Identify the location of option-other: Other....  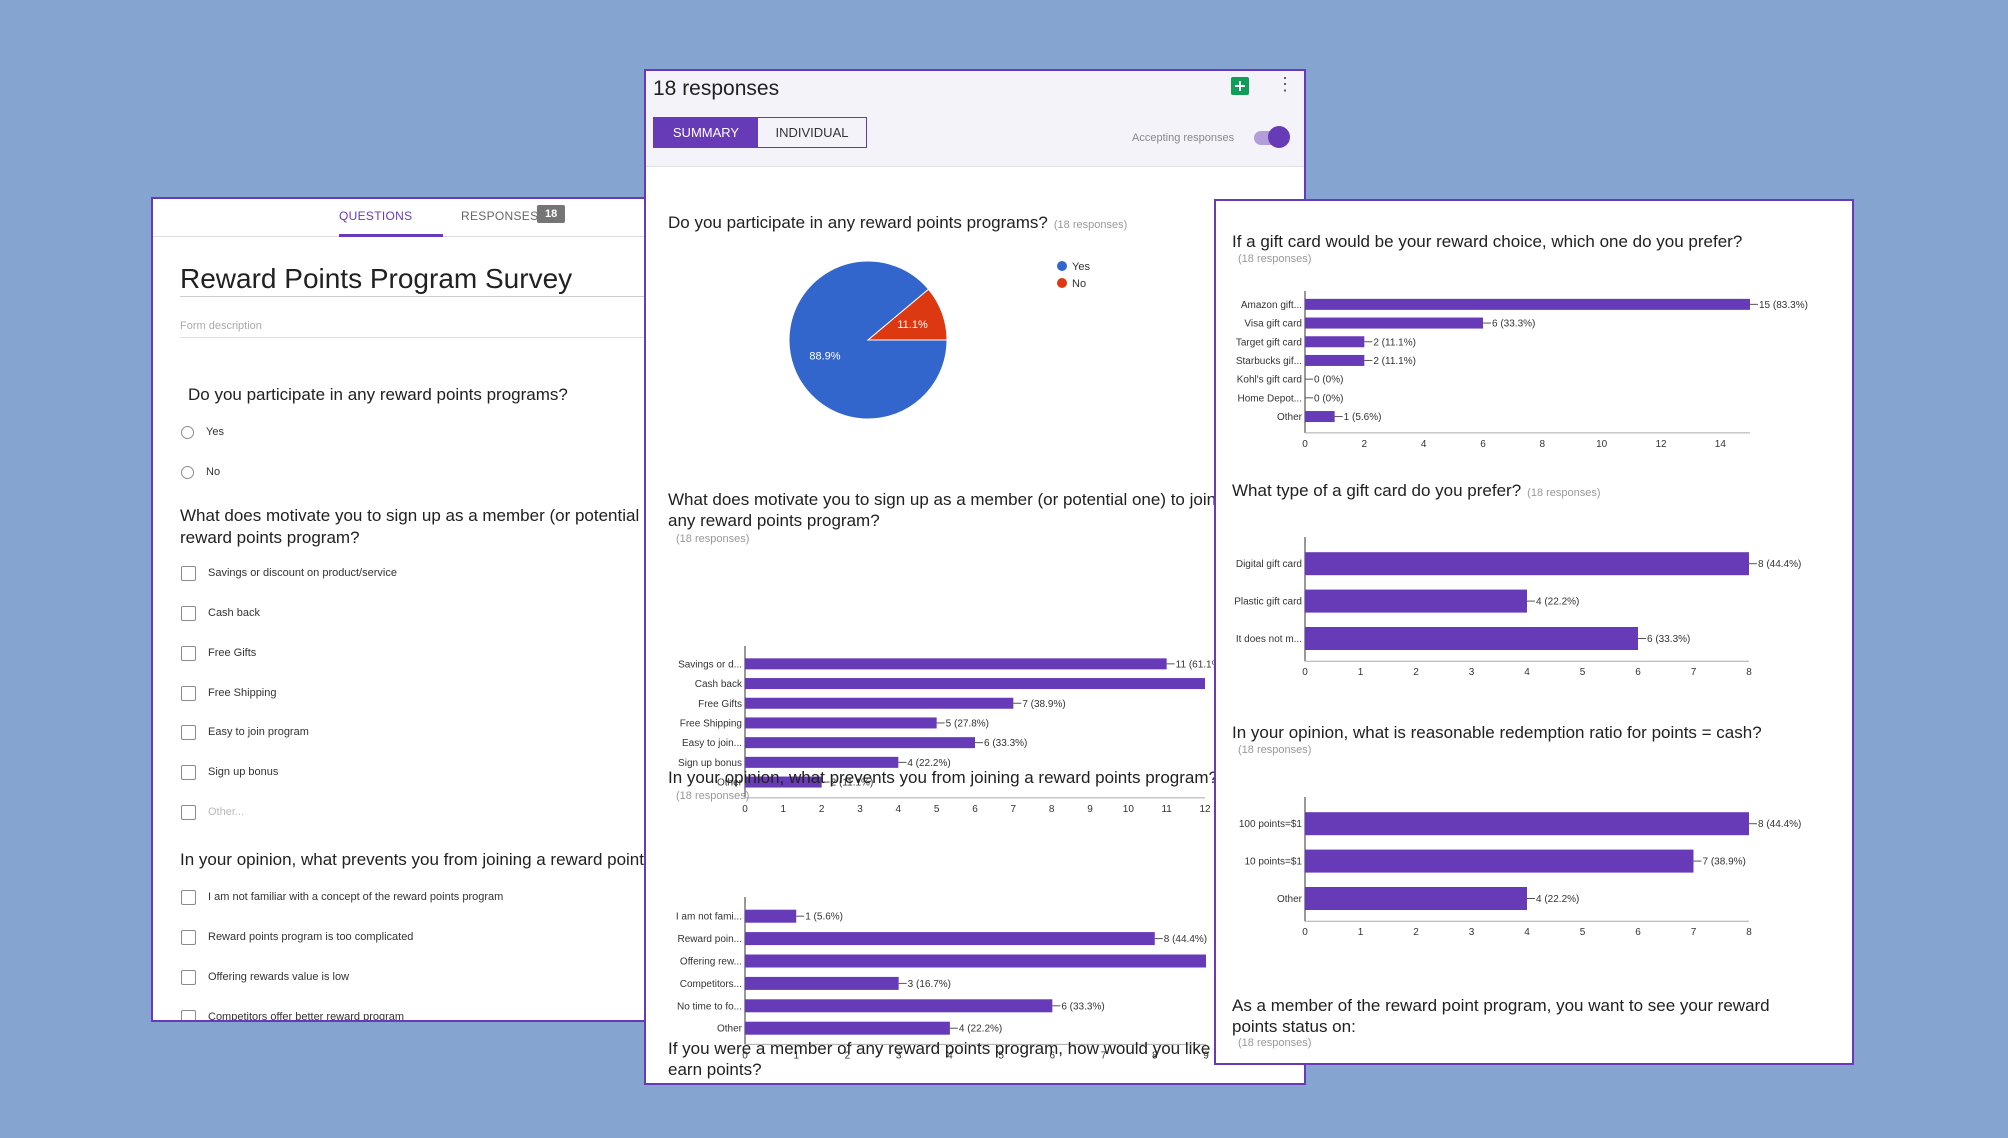
(212, 812).